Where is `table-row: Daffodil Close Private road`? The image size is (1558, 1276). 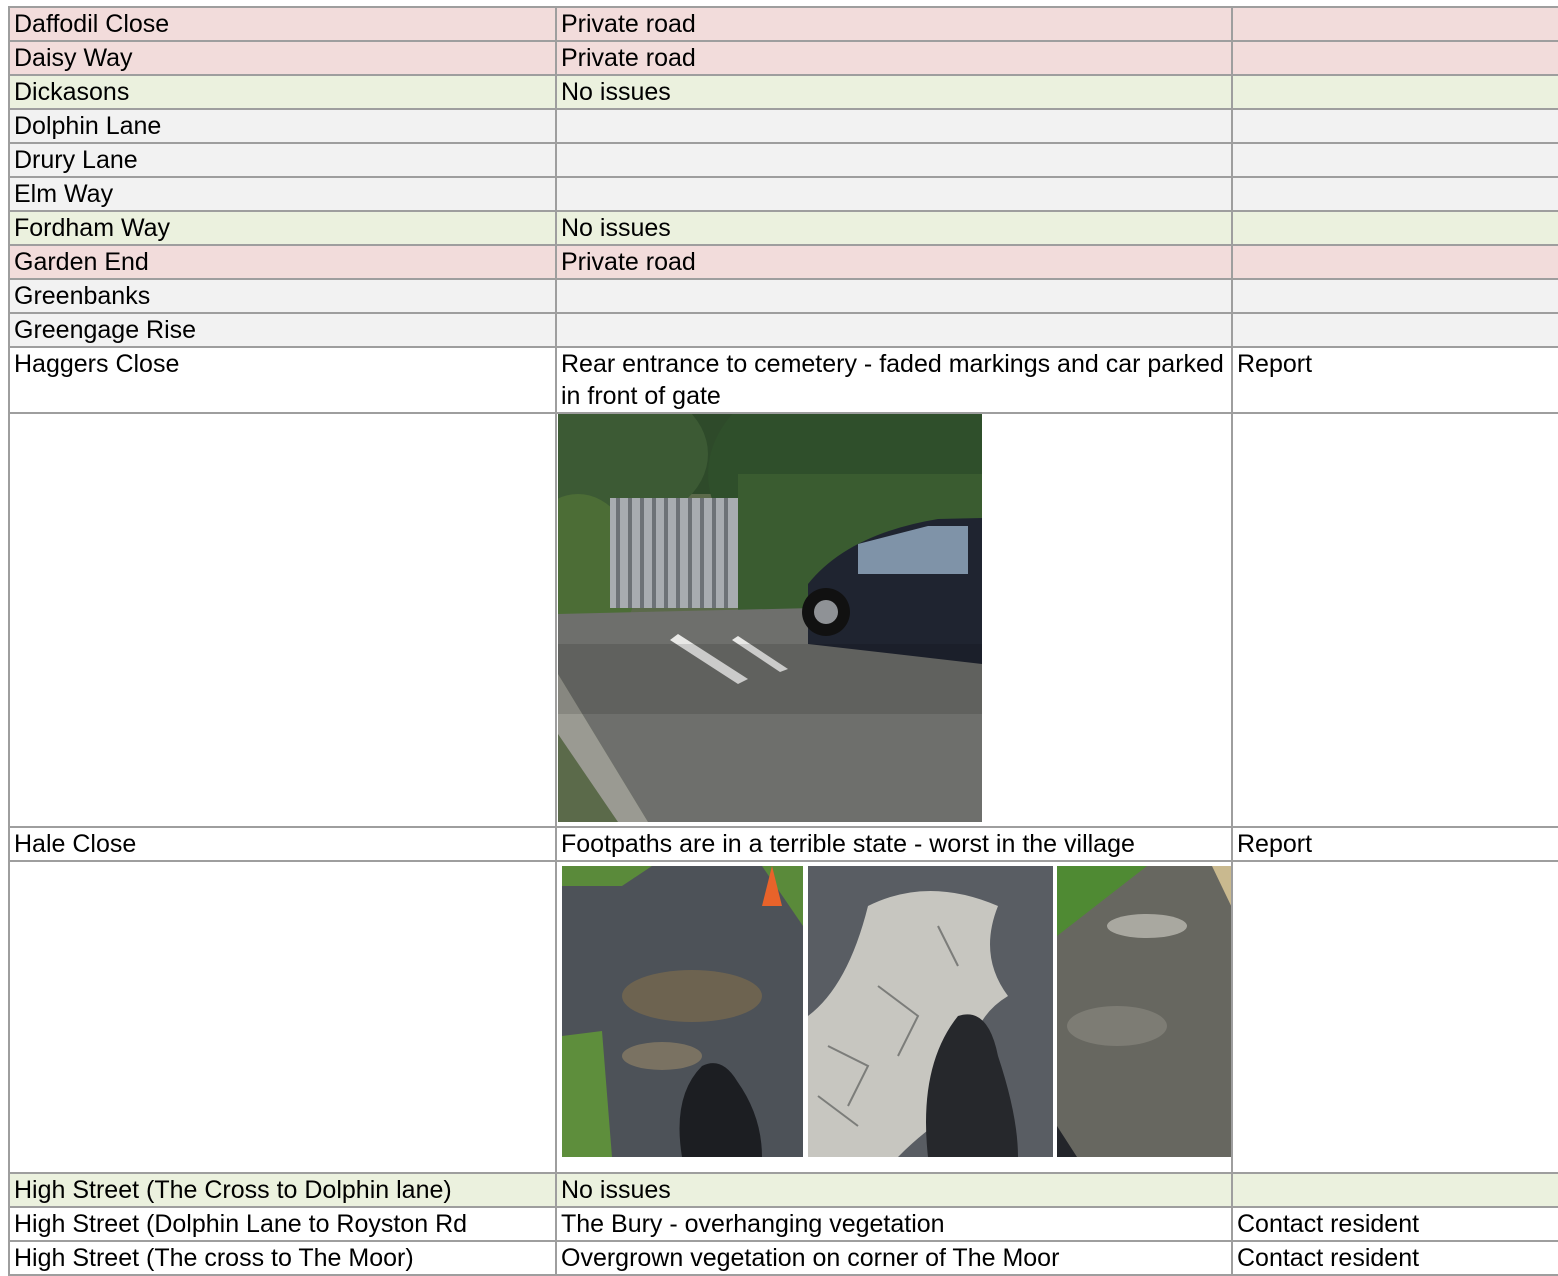 table-row: Daffodil Close Private road is located at coordinates (783, 24).